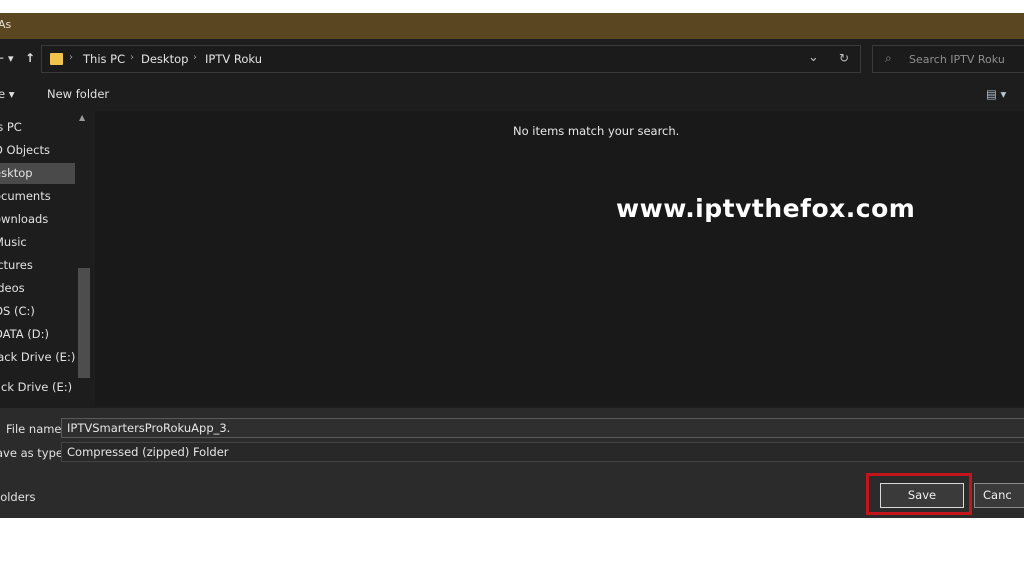 This screenshot has height=576, width=1024. I want to click on nav-item-black-drive-e-2: ack Drive (E:), so click(37, 387).